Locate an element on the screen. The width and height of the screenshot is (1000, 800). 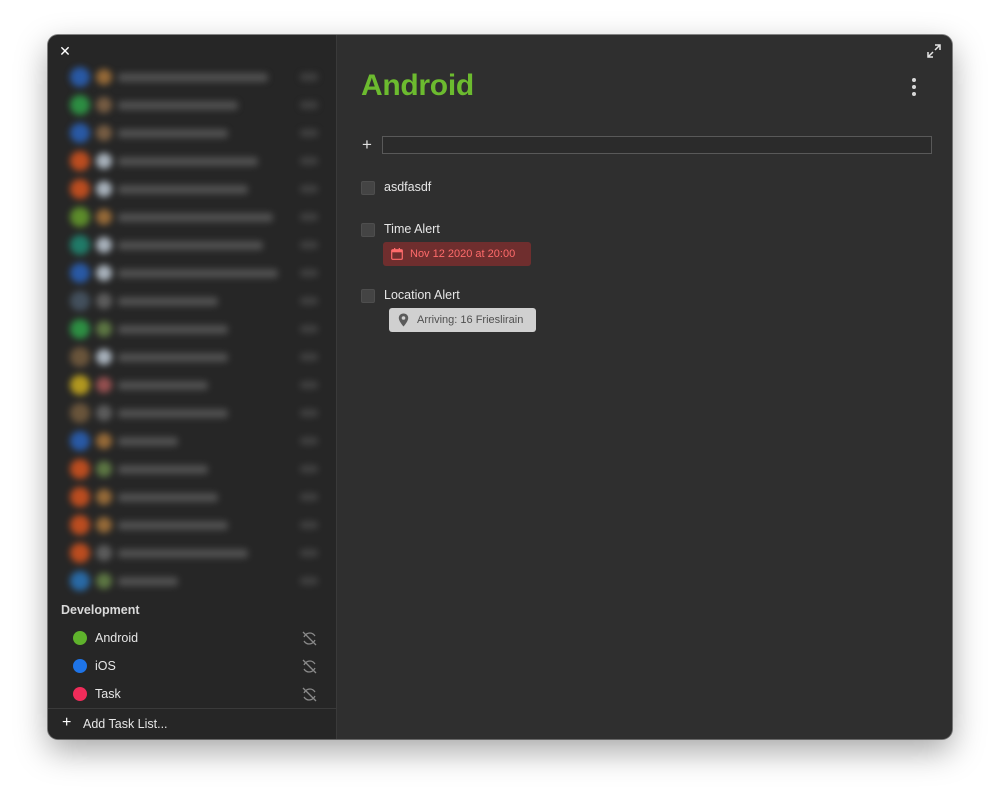
sidebar-item-android: Android is located at coordinates (192, 638).